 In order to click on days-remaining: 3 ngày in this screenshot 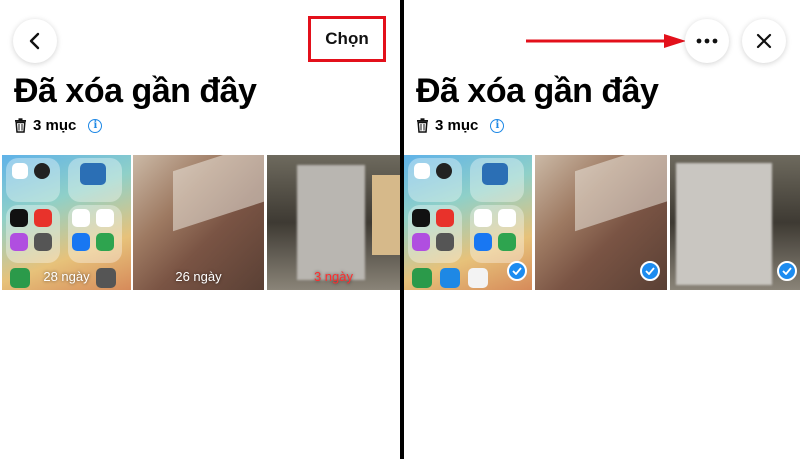, I will do `click(333, 276)`.